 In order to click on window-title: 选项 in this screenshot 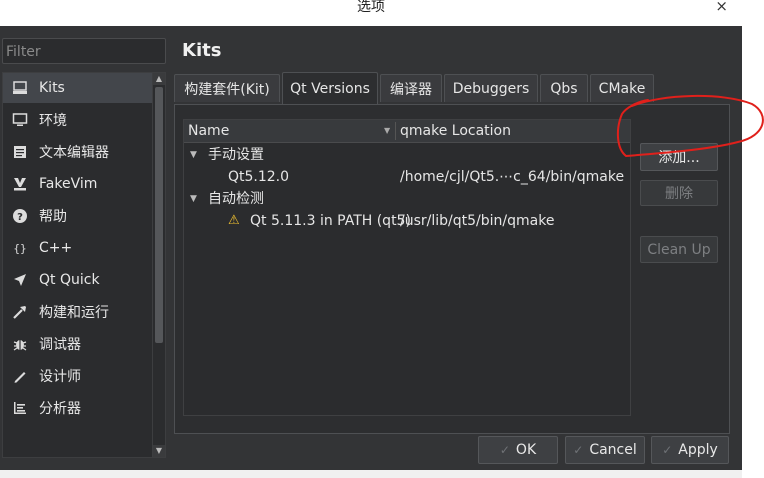, I will do `click(371, 7)`.